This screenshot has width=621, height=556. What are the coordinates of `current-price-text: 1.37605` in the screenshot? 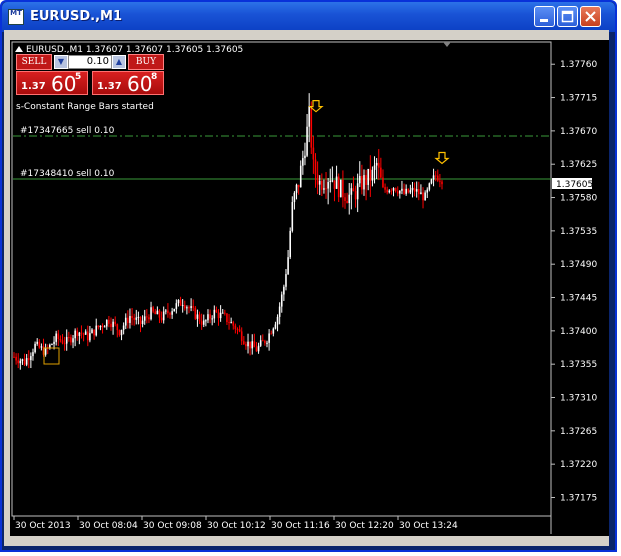 It's located at (574, 185).